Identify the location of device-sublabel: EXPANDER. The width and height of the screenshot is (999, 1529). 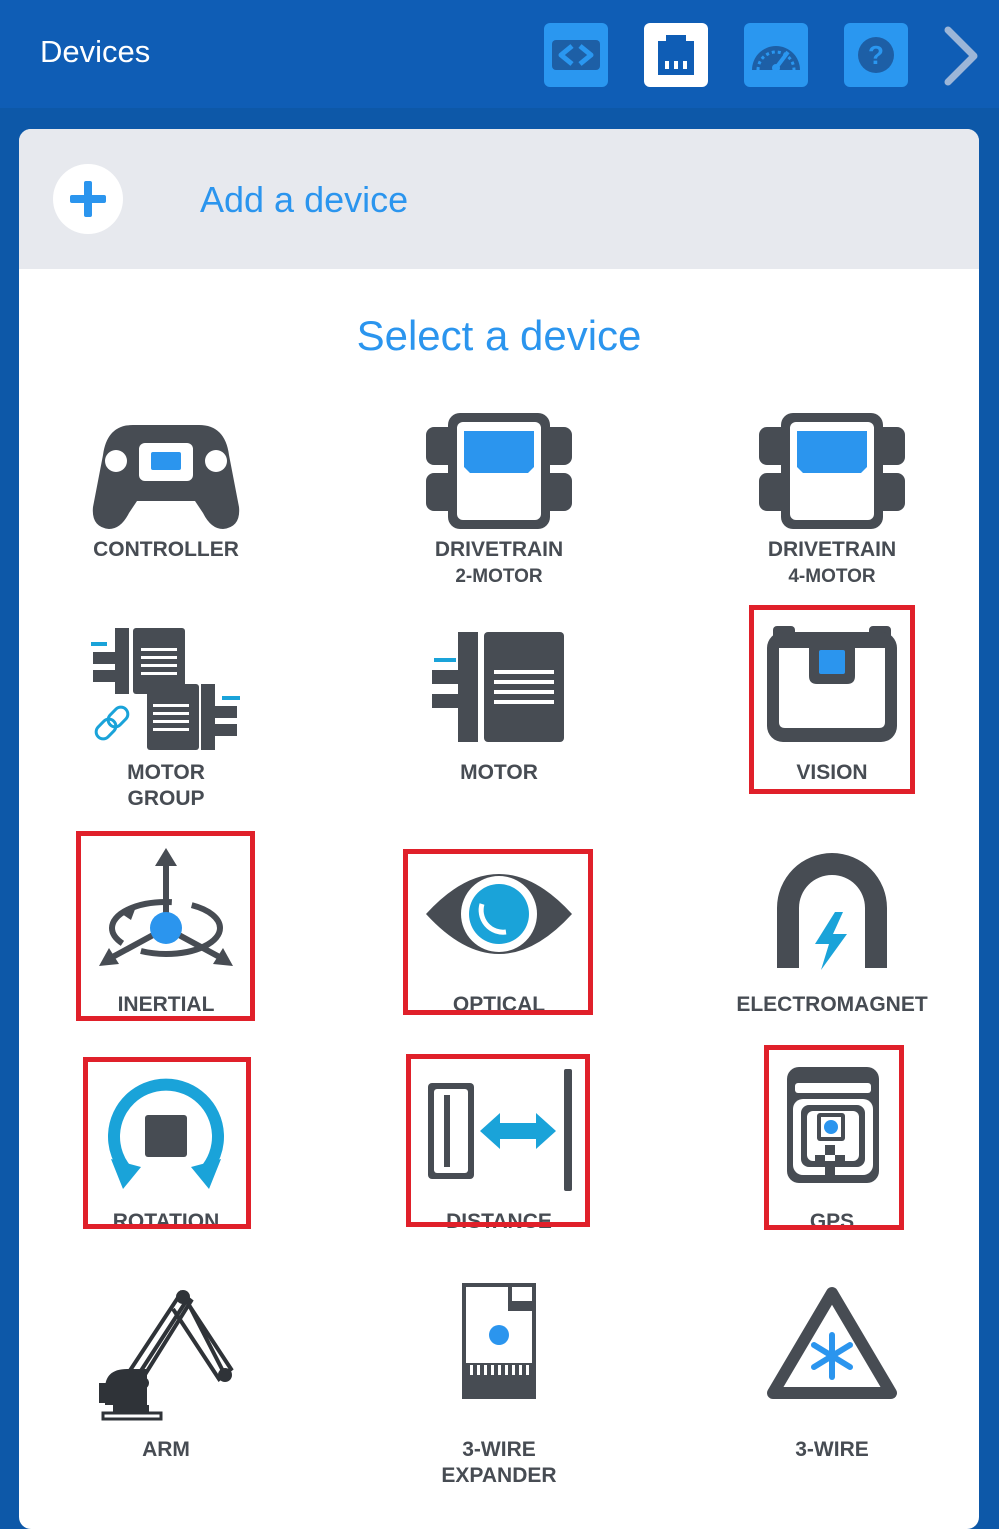
(499, 1475).